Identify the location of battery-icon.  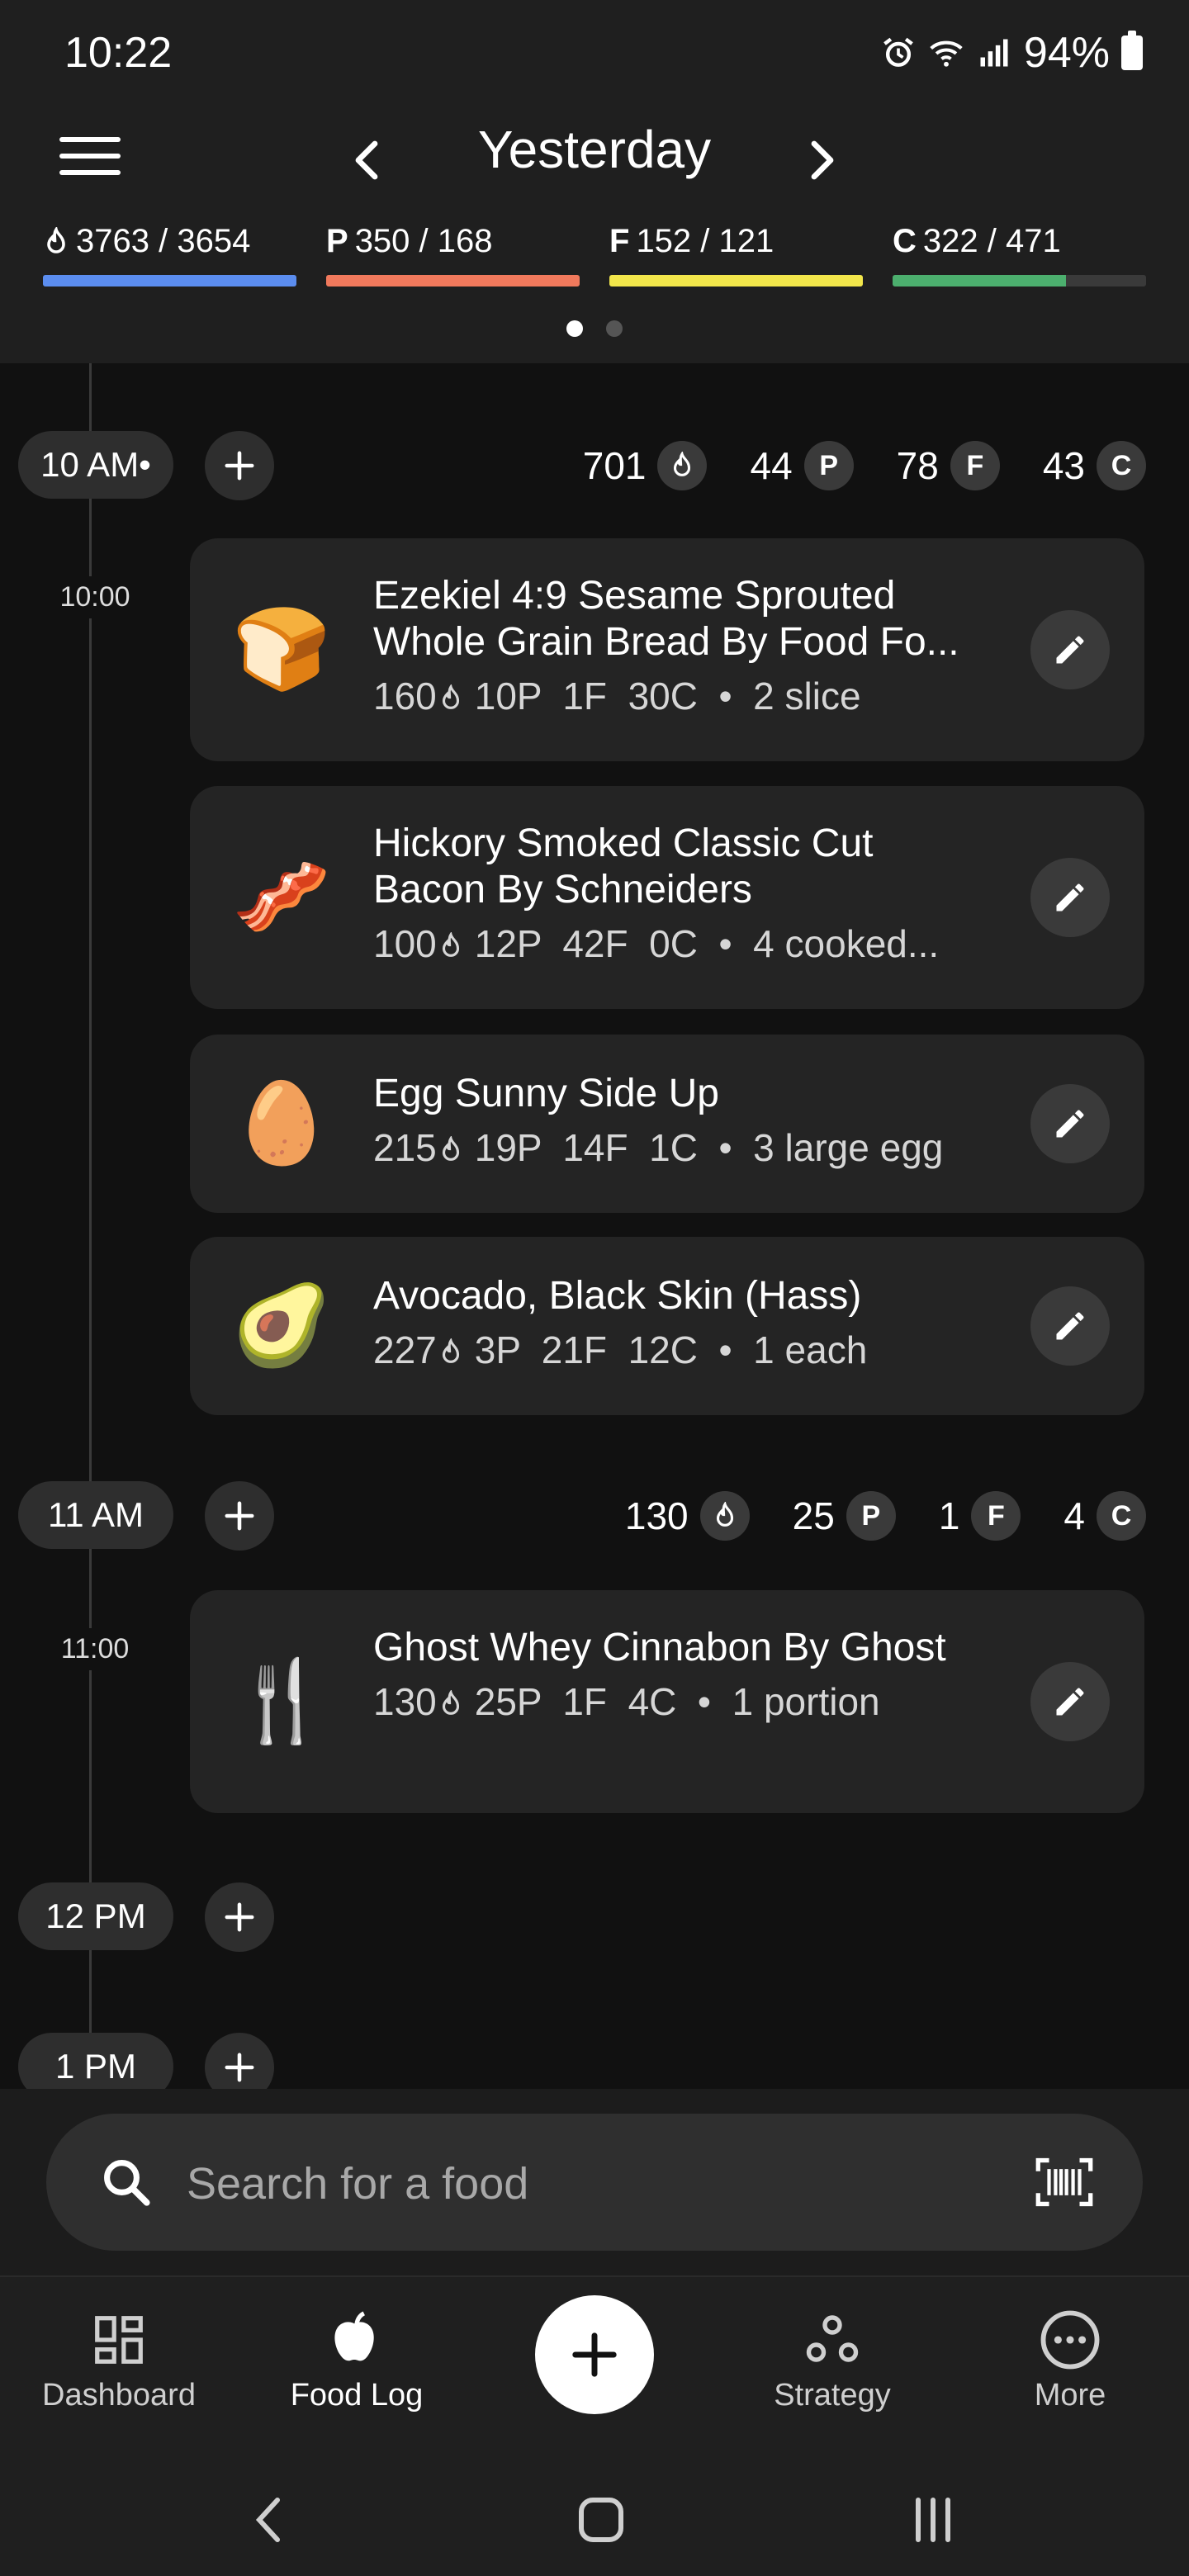
(1132, 50).